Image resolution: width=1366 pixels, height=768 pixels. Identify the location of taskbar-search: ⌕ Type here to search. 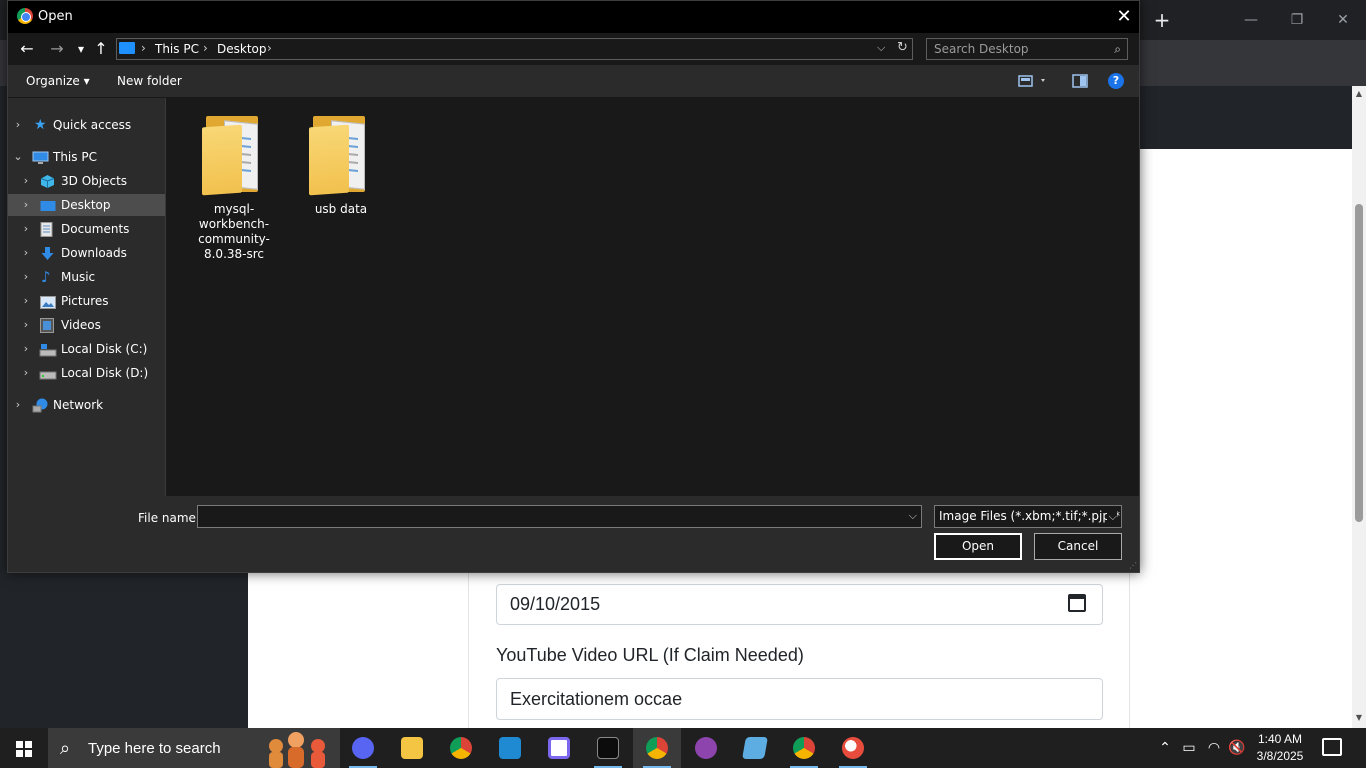
(194, 748).